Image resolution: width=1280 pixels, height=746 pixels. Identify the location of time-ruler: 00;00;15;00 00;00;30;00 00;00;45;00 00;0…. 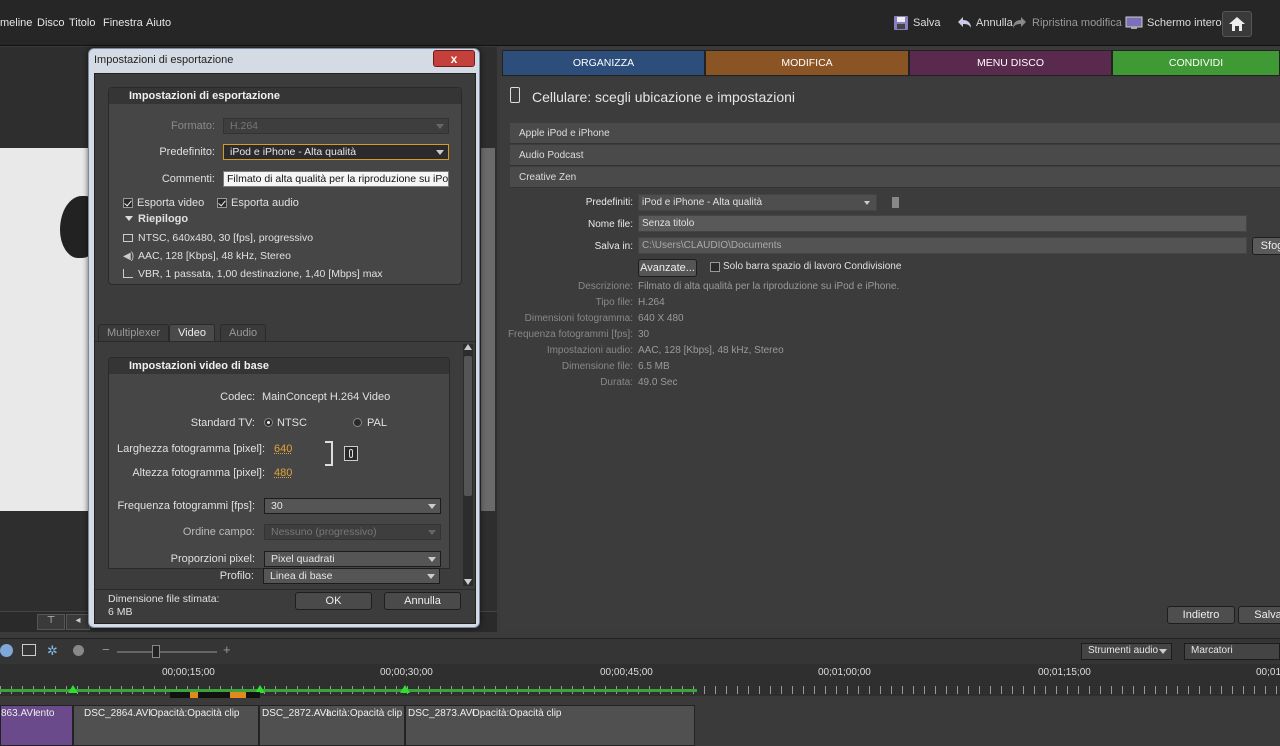
(640, 681).